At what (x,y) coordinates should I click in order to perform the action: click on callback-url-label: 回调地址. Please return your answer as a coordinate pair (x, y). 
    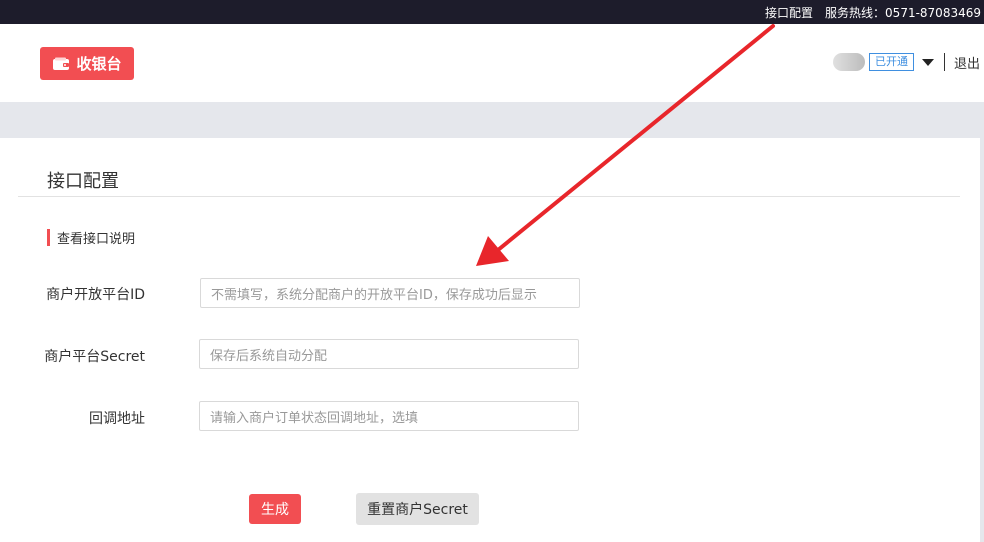
    Looking at the image, I should click on (117, 419).